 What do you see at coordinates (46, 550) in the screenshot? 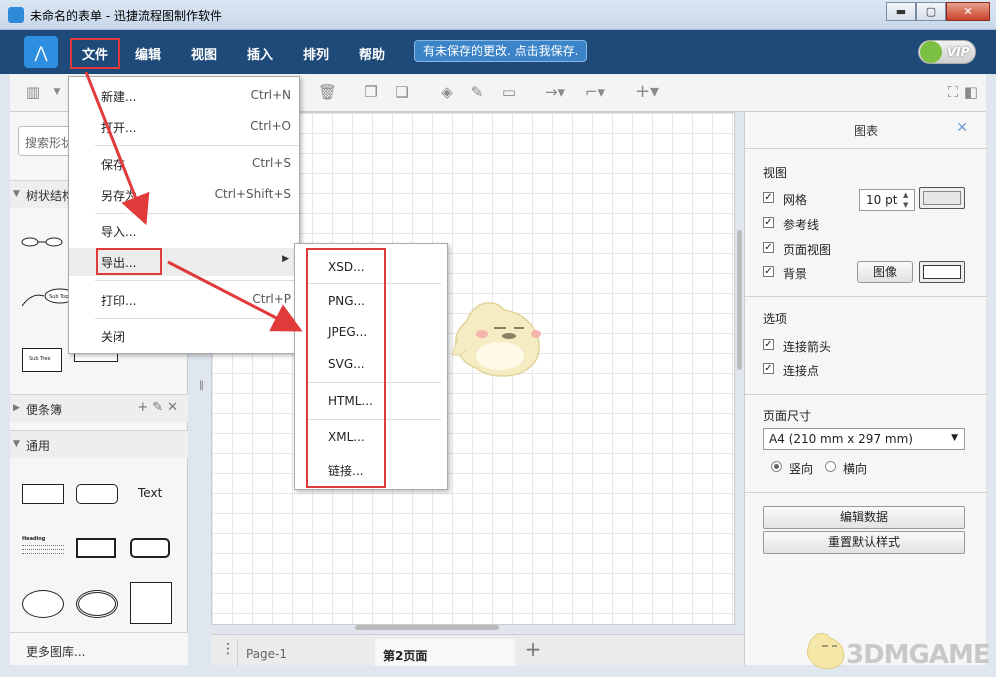
I see `shape-heading: Heading` at bounding box center [46, 550].